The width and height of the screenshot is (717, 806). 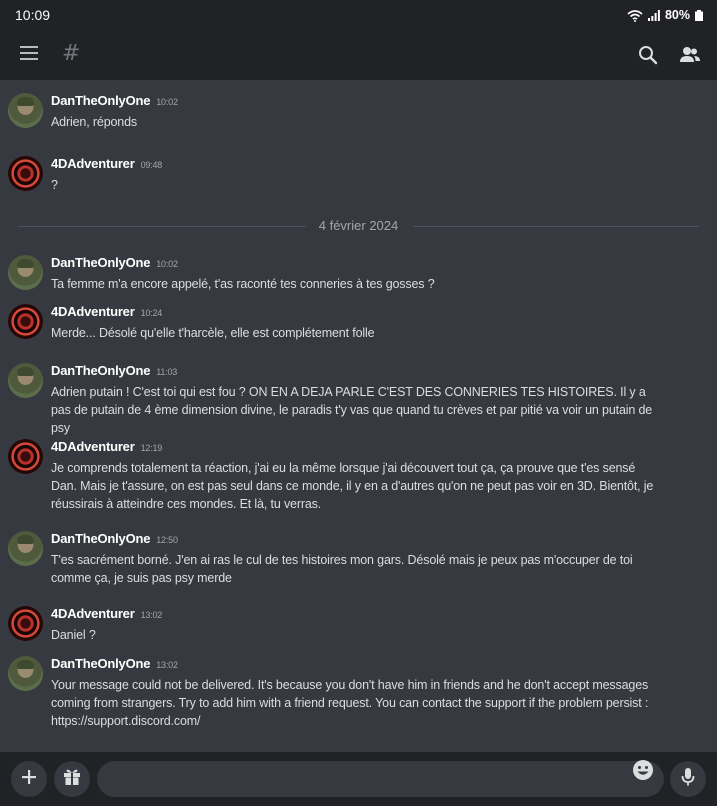 What do you see at coordinates (167, 540) in the screenshot?
I see `message-timestamp: 12:50` at bounding box center [167, 540].